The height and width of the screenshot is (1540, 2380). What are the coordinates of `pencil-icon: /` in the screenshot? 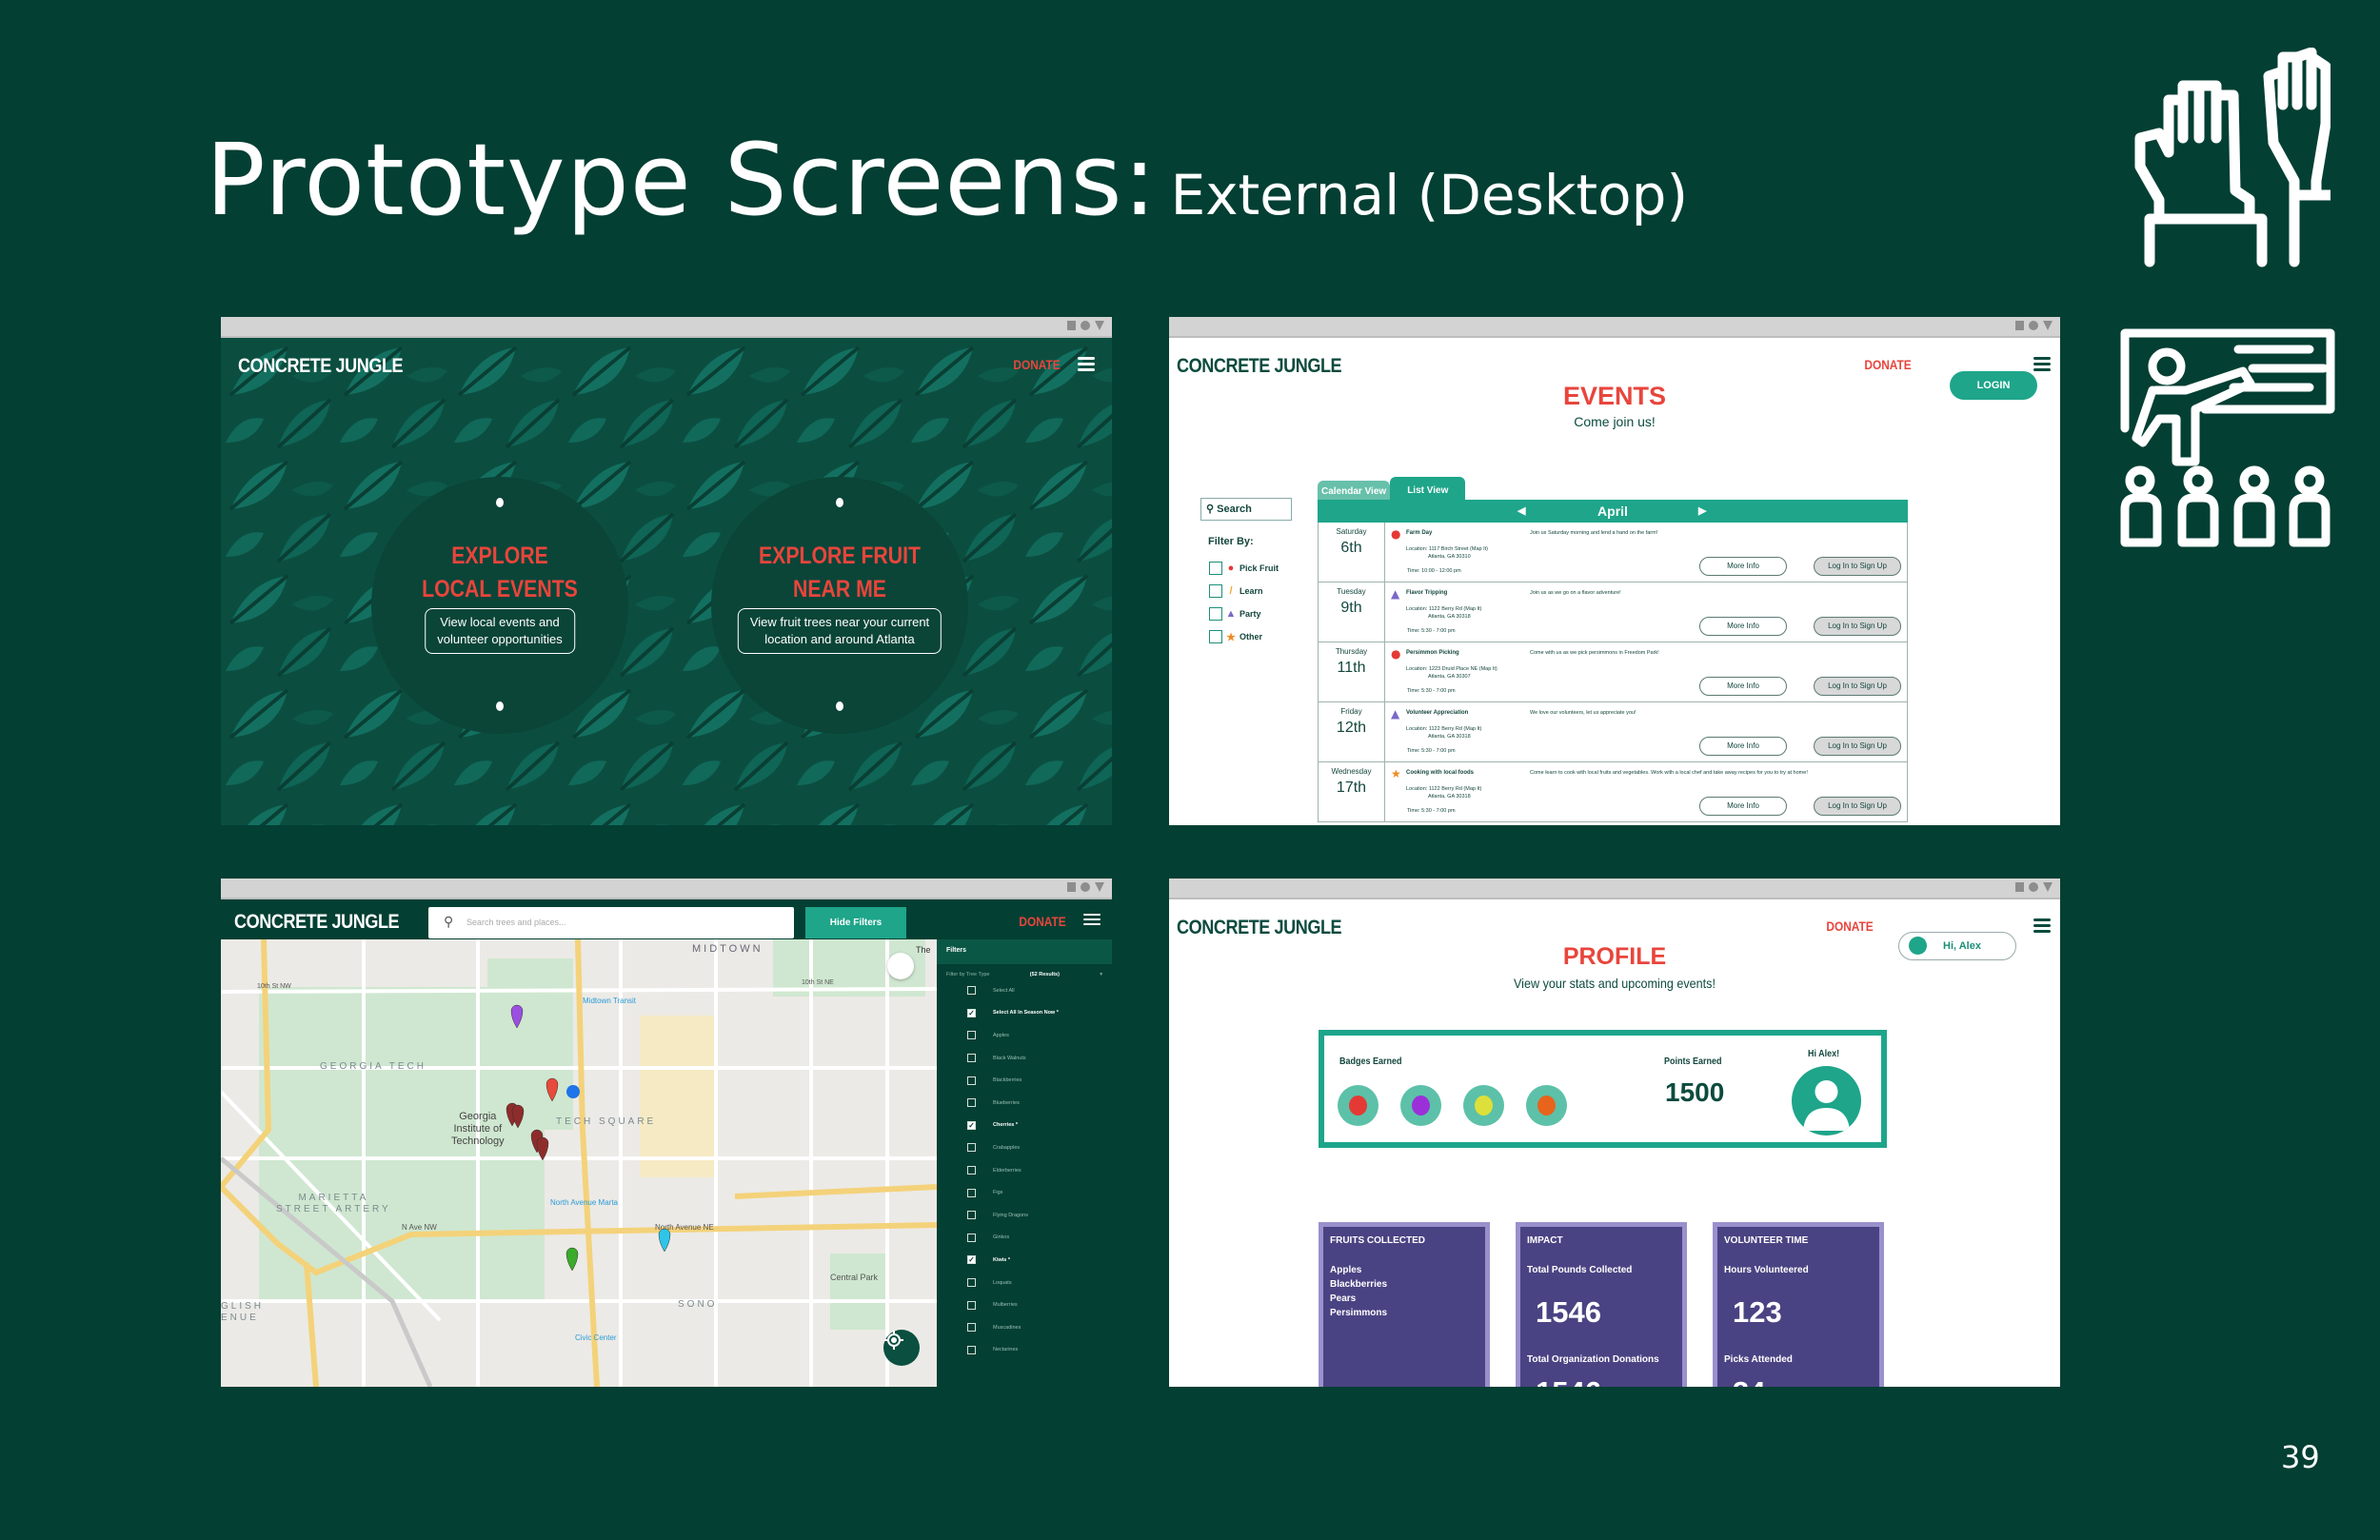 It's located at (1231, 591).